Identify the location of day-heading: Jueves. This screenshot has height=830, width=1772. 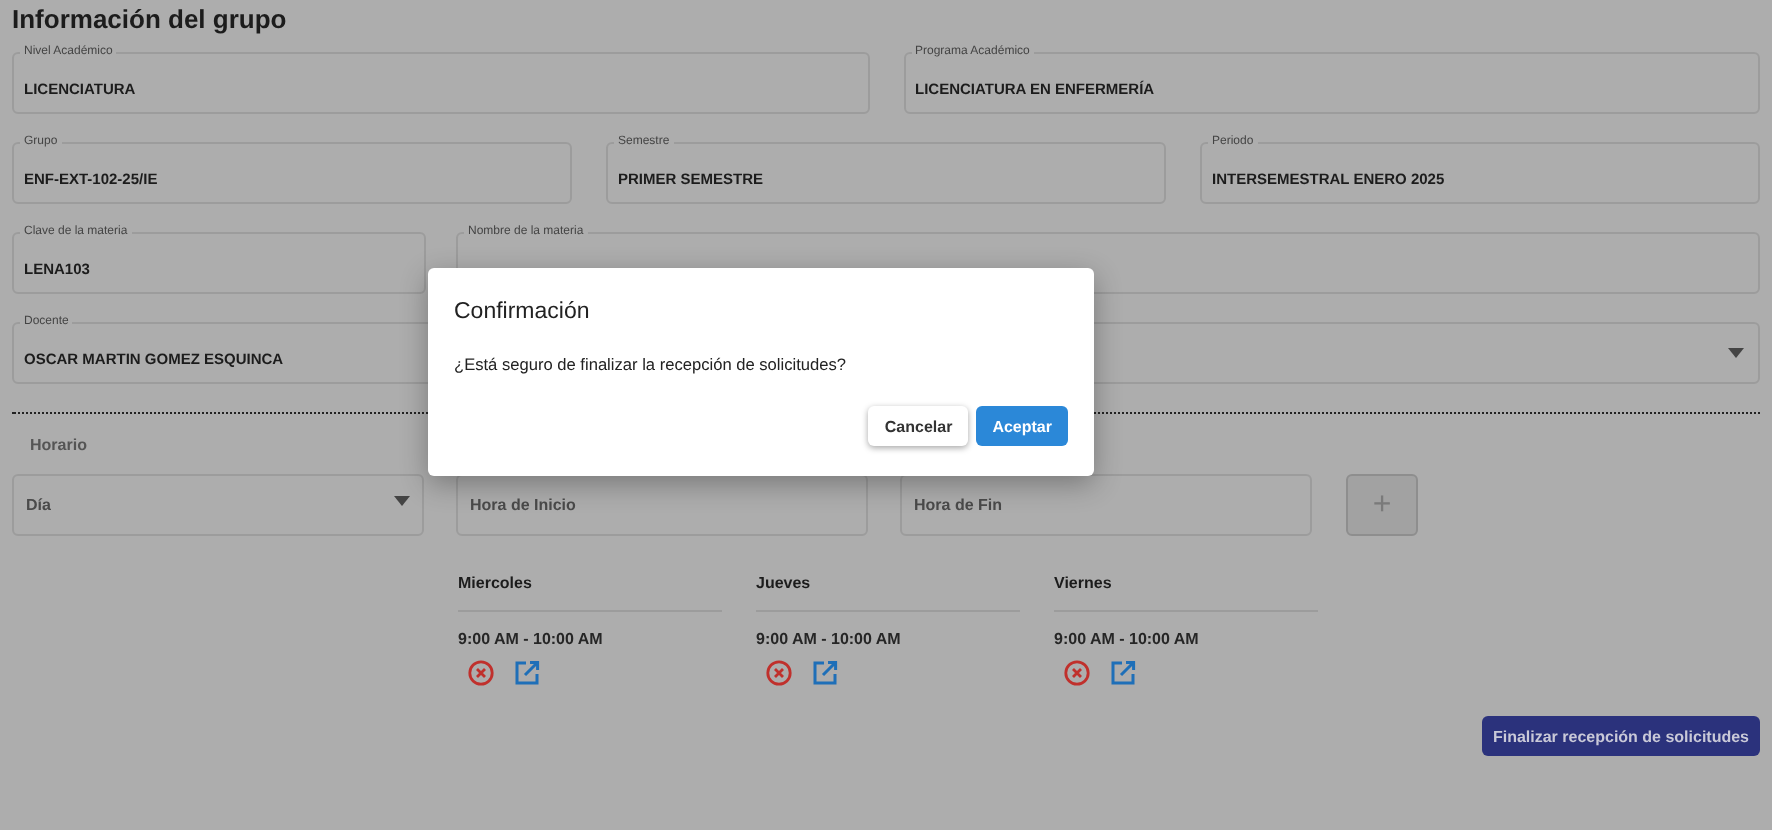
(784, 585).